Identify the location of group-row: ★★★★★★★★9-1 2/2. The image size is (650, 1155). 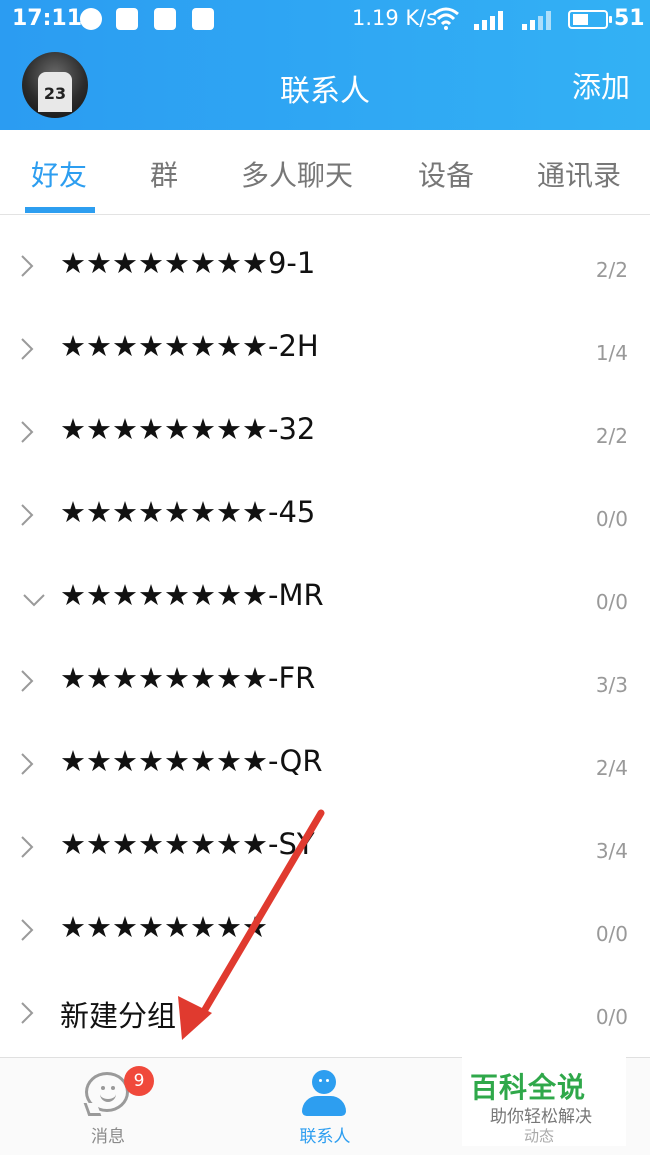
(325, 269).